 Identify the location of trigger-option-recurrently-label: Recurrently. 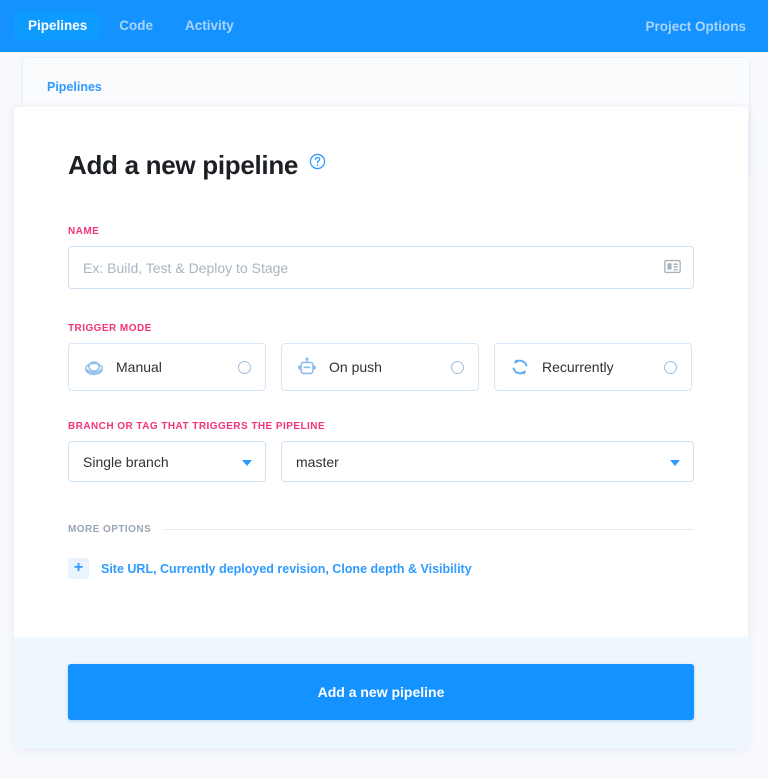
(578, 367).